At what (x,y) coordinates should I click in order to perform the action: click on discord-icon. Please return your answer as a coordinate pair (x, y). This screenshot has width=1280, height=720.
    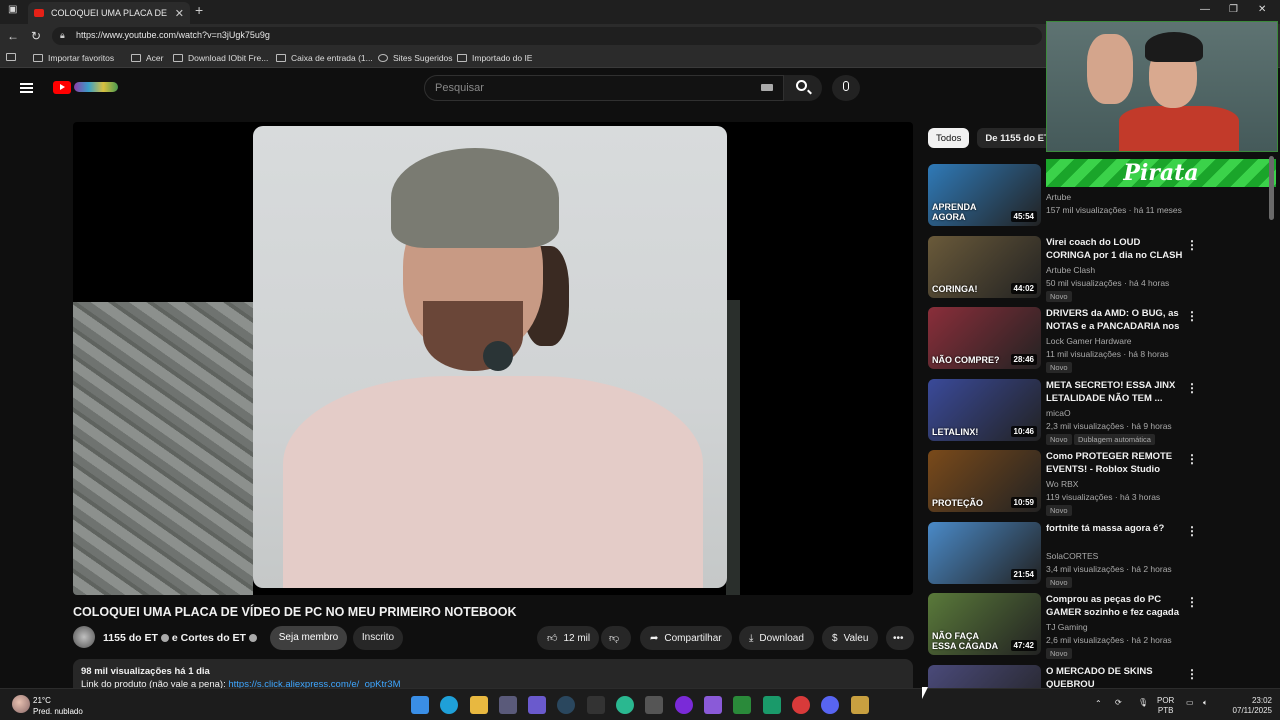
    Looking at the image, I should click on (830, 705).